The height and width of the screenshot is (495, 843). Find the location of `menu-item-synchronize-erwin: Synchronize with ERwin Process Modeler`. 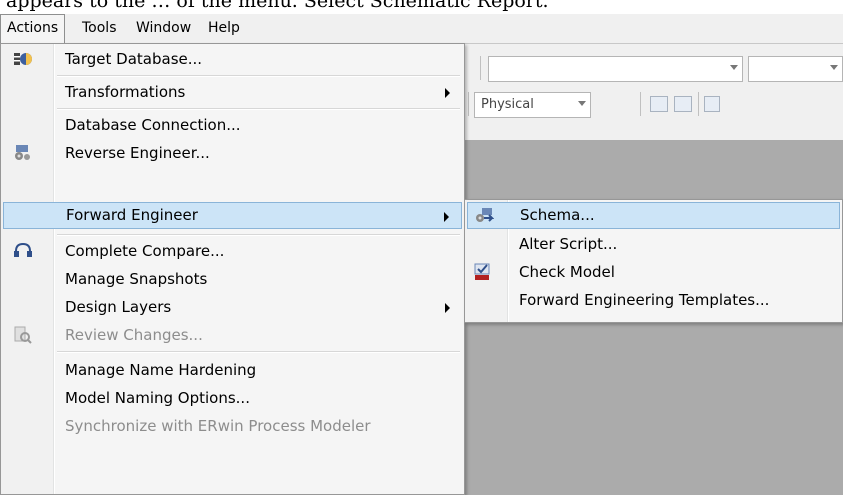

menu-item-synchronize-erwin: Synchronize with ERwin Process Modeler is located at coordinates (232, 426).